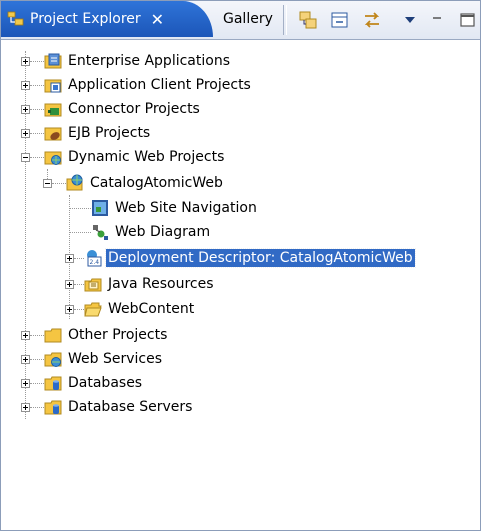 The image size is (481, 531). I want to click on tab-gallery: Gallery, so click(248, 19).